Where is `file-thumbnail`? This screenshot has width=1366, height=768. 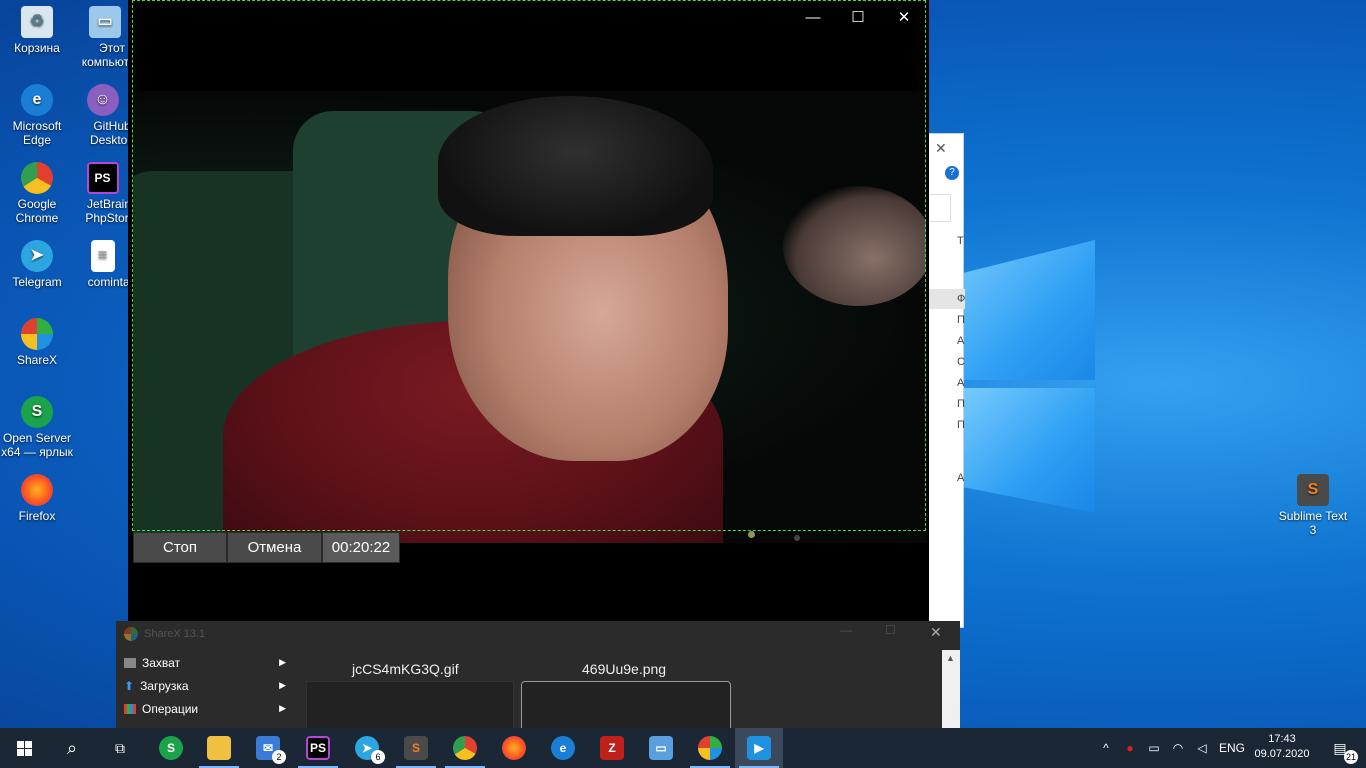
file-thumbnail is located at coordinates (410, 706).